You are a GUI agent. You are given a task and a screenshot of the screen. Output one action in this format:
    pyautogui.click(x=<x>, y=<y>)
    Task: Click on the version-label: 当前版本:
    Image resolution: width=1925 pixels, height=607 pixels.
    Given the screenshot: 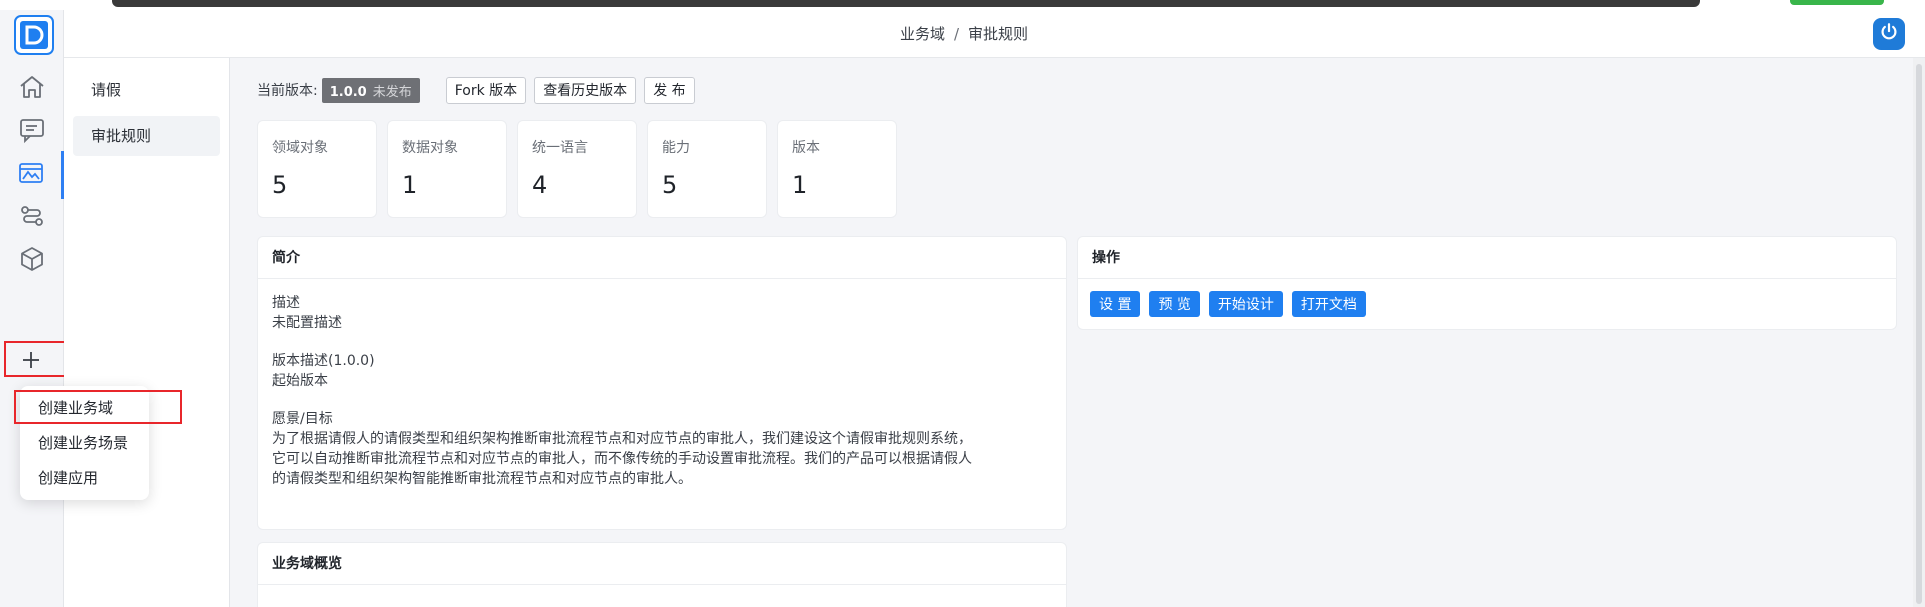 What is the action you would take?
    pyautogui.click(x=287, y=91)
    